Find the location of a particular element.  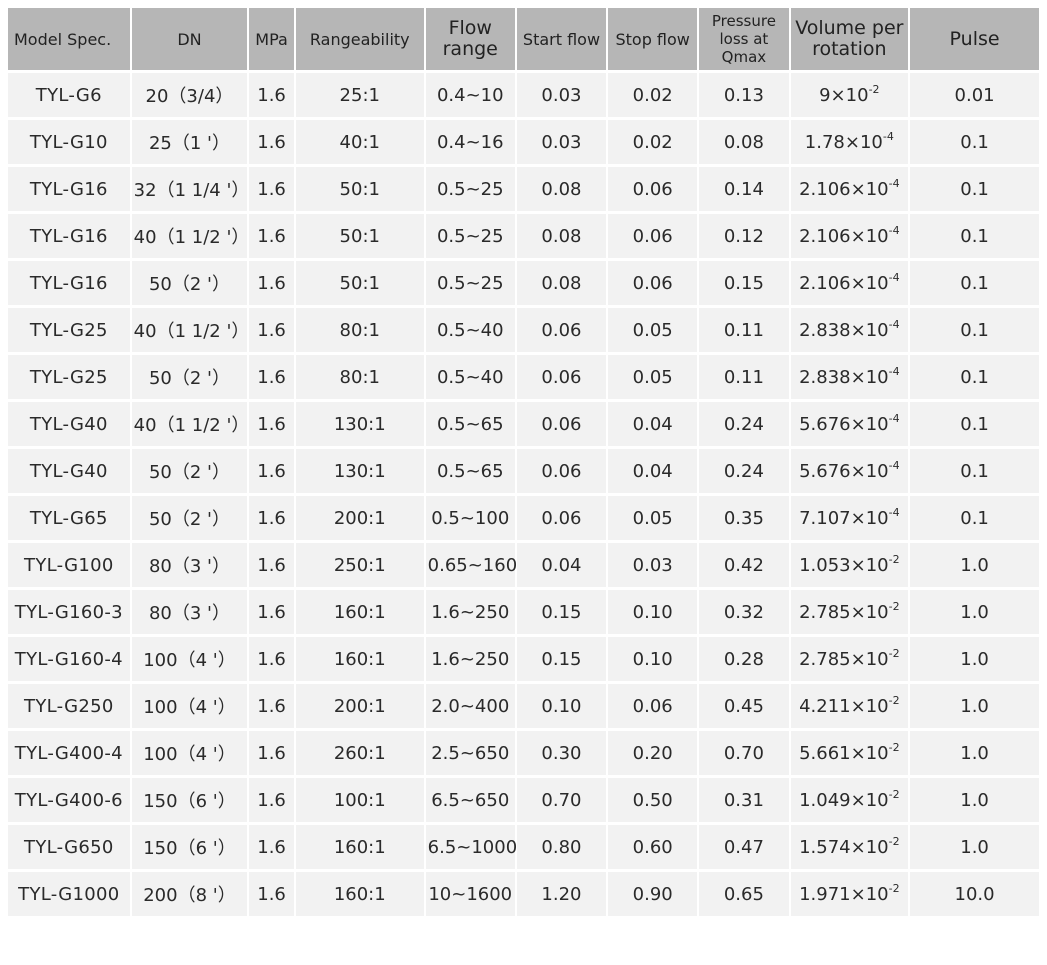

volume-per-rotation-cell: 1.78×10-4 is located at coordinates (849, 142).